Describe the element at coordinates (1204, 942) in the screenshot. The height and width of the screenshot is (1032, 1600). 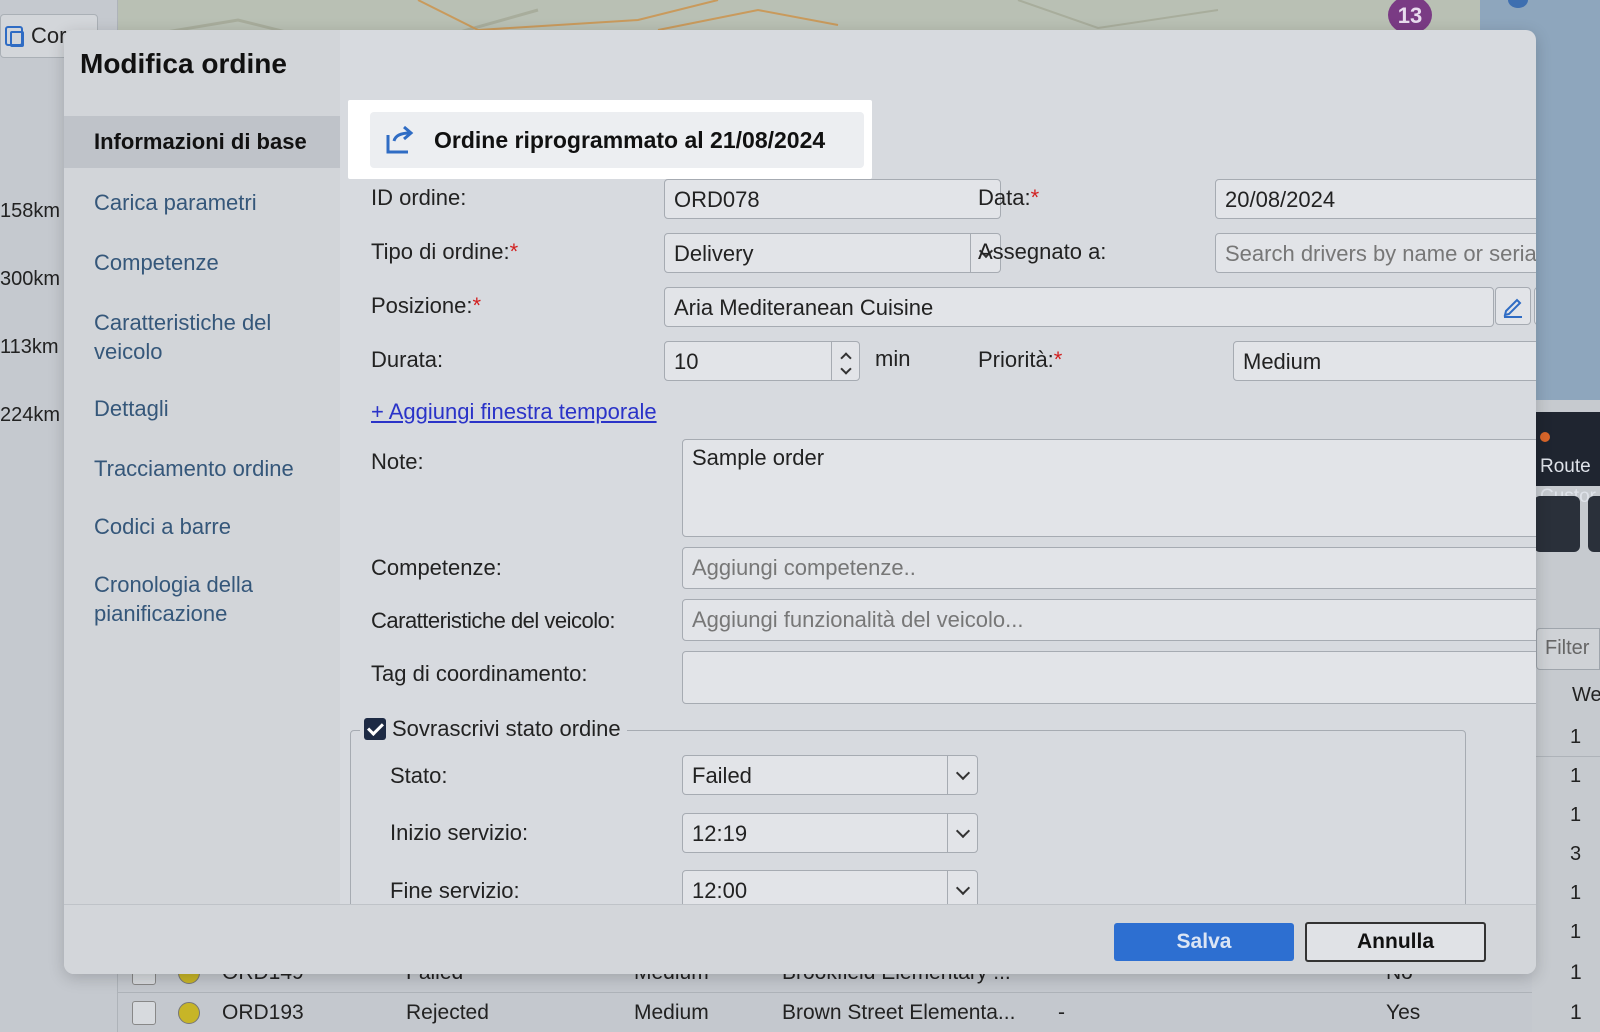
I see `save-button: Salva` at that location.